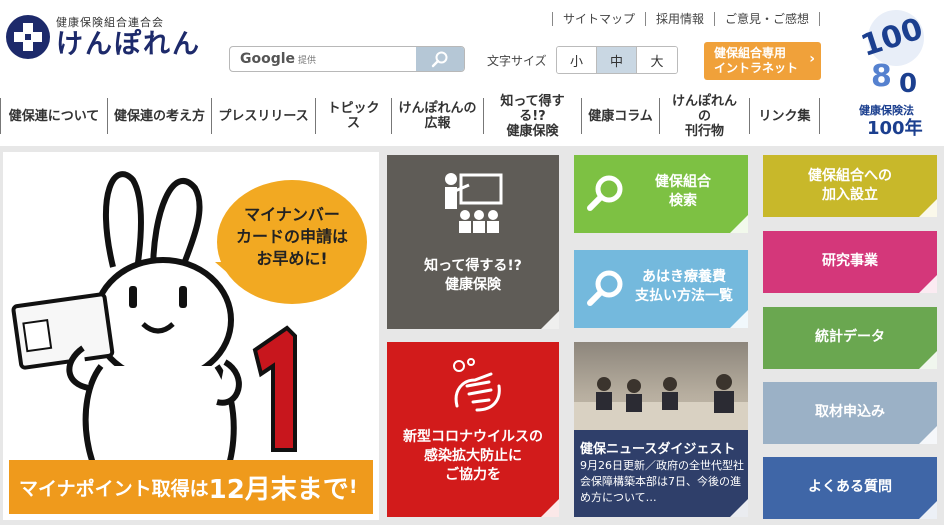 The width and height of the screenshot is (944, 525). I want to click on font-size-selector: 小 中 大, so click(617, 60).